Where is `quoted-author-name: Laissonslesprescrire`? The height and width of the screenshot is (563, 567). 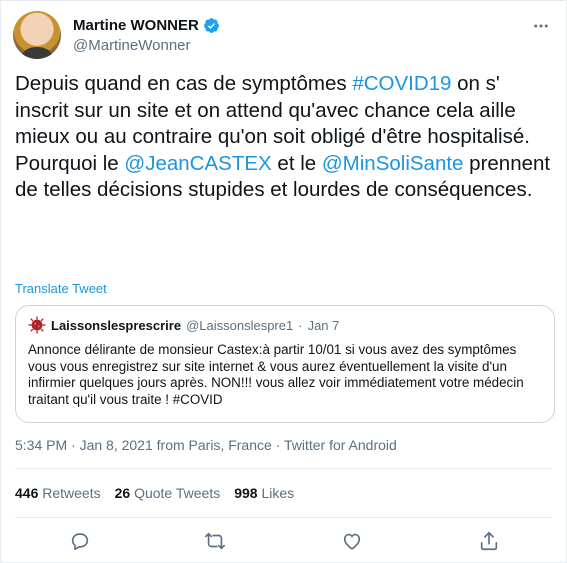
quoted-author-name: Laissonslesprescrire is located at coordinates (116, 325).